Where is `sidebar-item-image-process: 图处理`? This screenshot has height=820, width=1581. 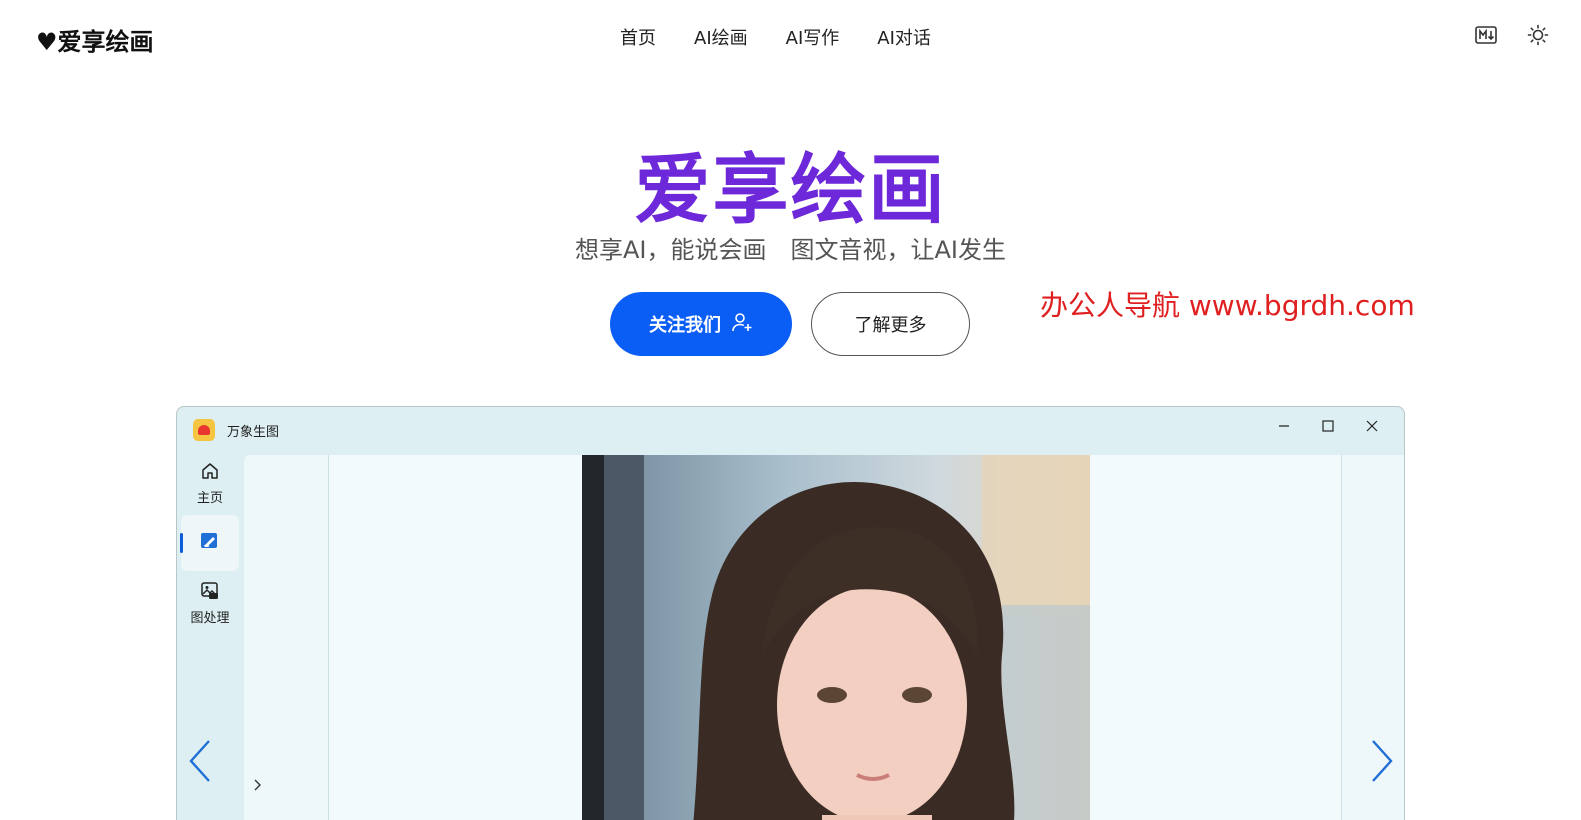 sidebar-item-image-process: 图处理 is located at coordinates (210, 603).